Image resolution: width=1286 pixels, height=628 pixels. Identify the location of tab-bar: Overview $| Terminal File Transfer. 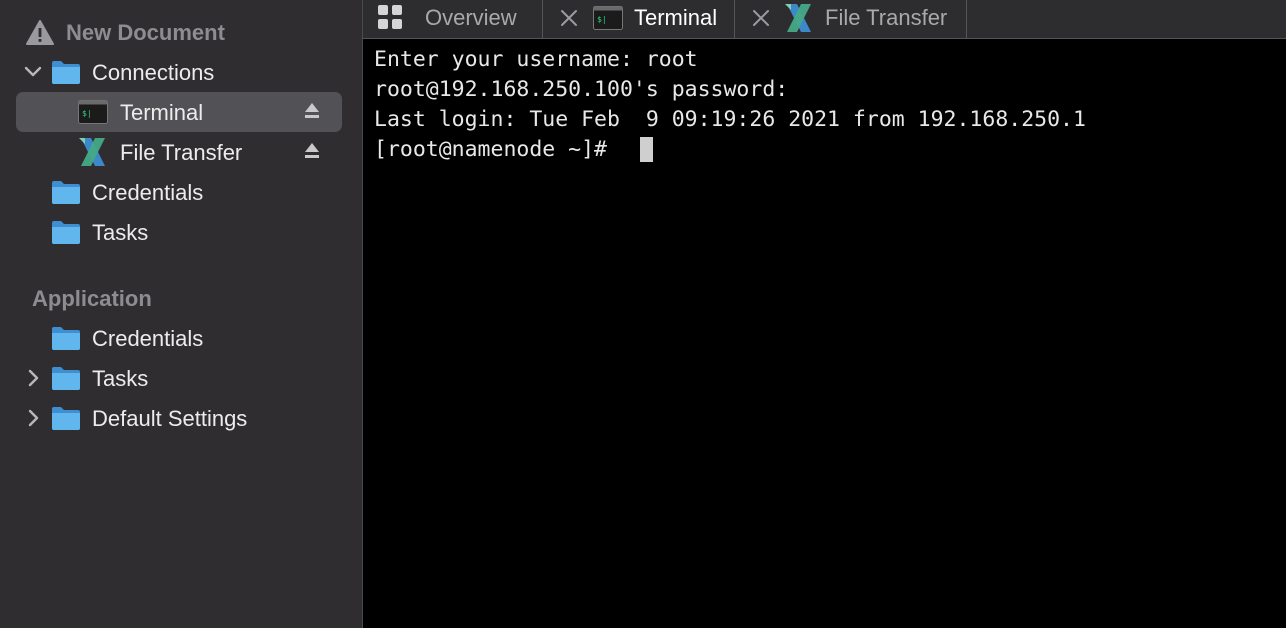
(824, 19).